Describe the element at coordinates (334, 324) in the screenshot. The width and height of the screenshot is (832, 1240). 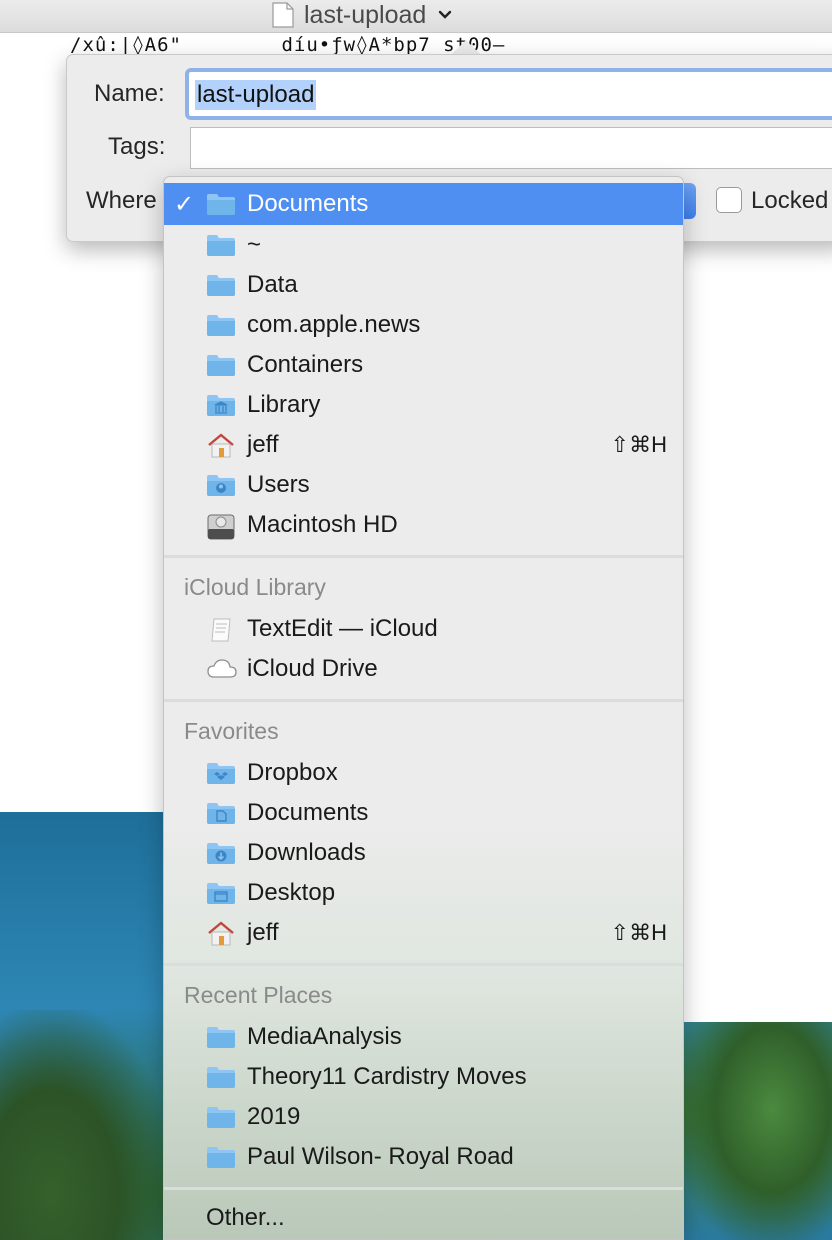
I see `menu-item-label: com.apple.news` at that location.